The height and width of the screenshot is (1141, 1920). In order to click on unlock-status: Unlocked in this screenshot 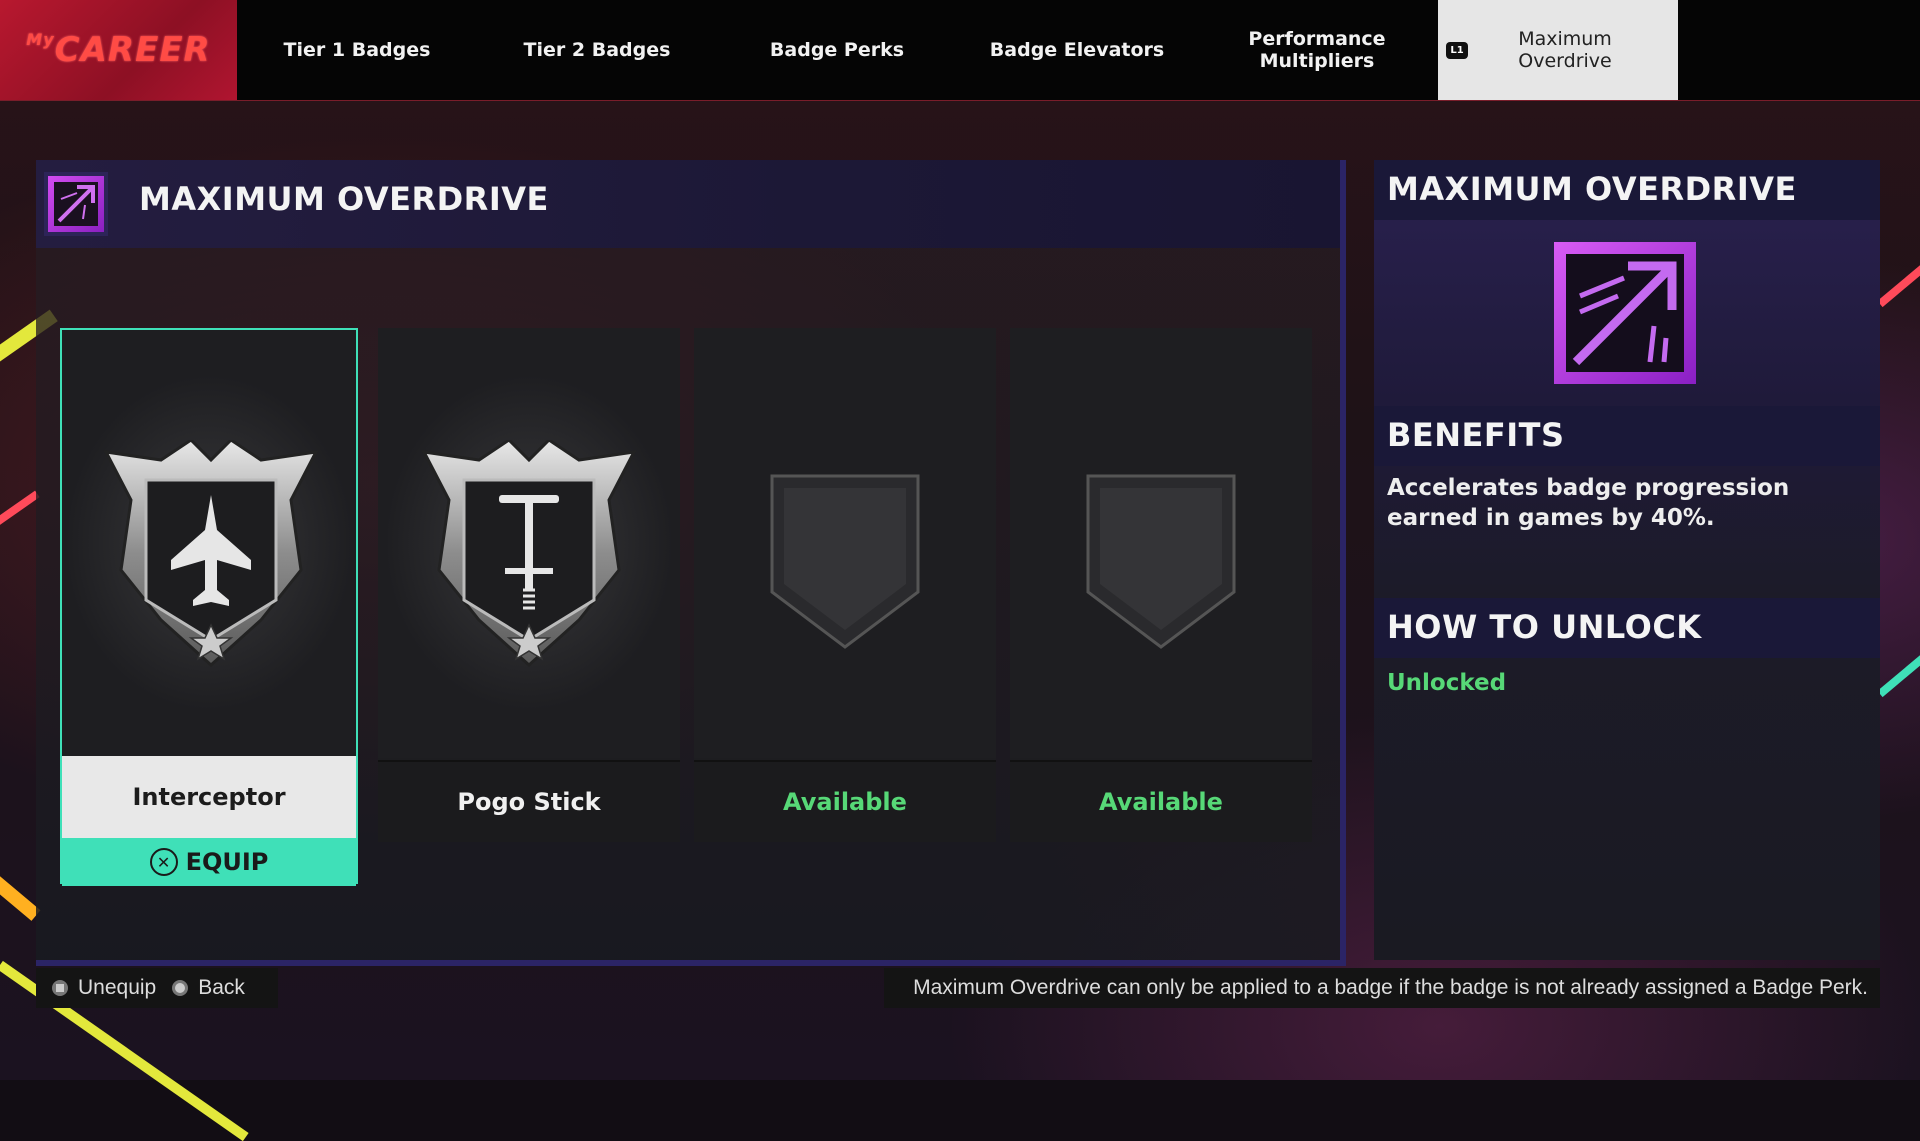, I will do `click(1447, 683)`.